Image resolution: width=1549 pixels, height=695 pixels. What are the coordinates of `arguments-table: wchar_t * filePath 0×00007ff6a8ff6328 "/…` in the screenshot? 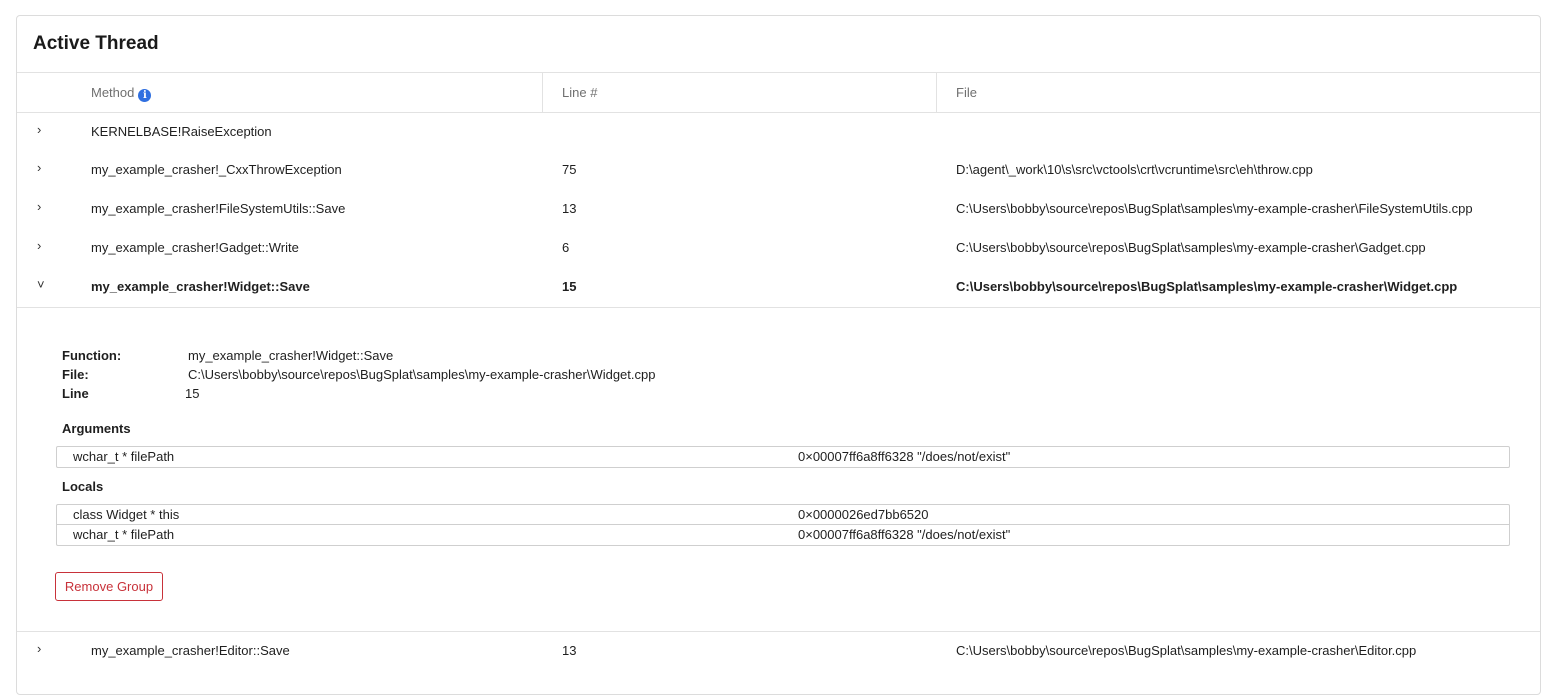 It's located at (783, 457).